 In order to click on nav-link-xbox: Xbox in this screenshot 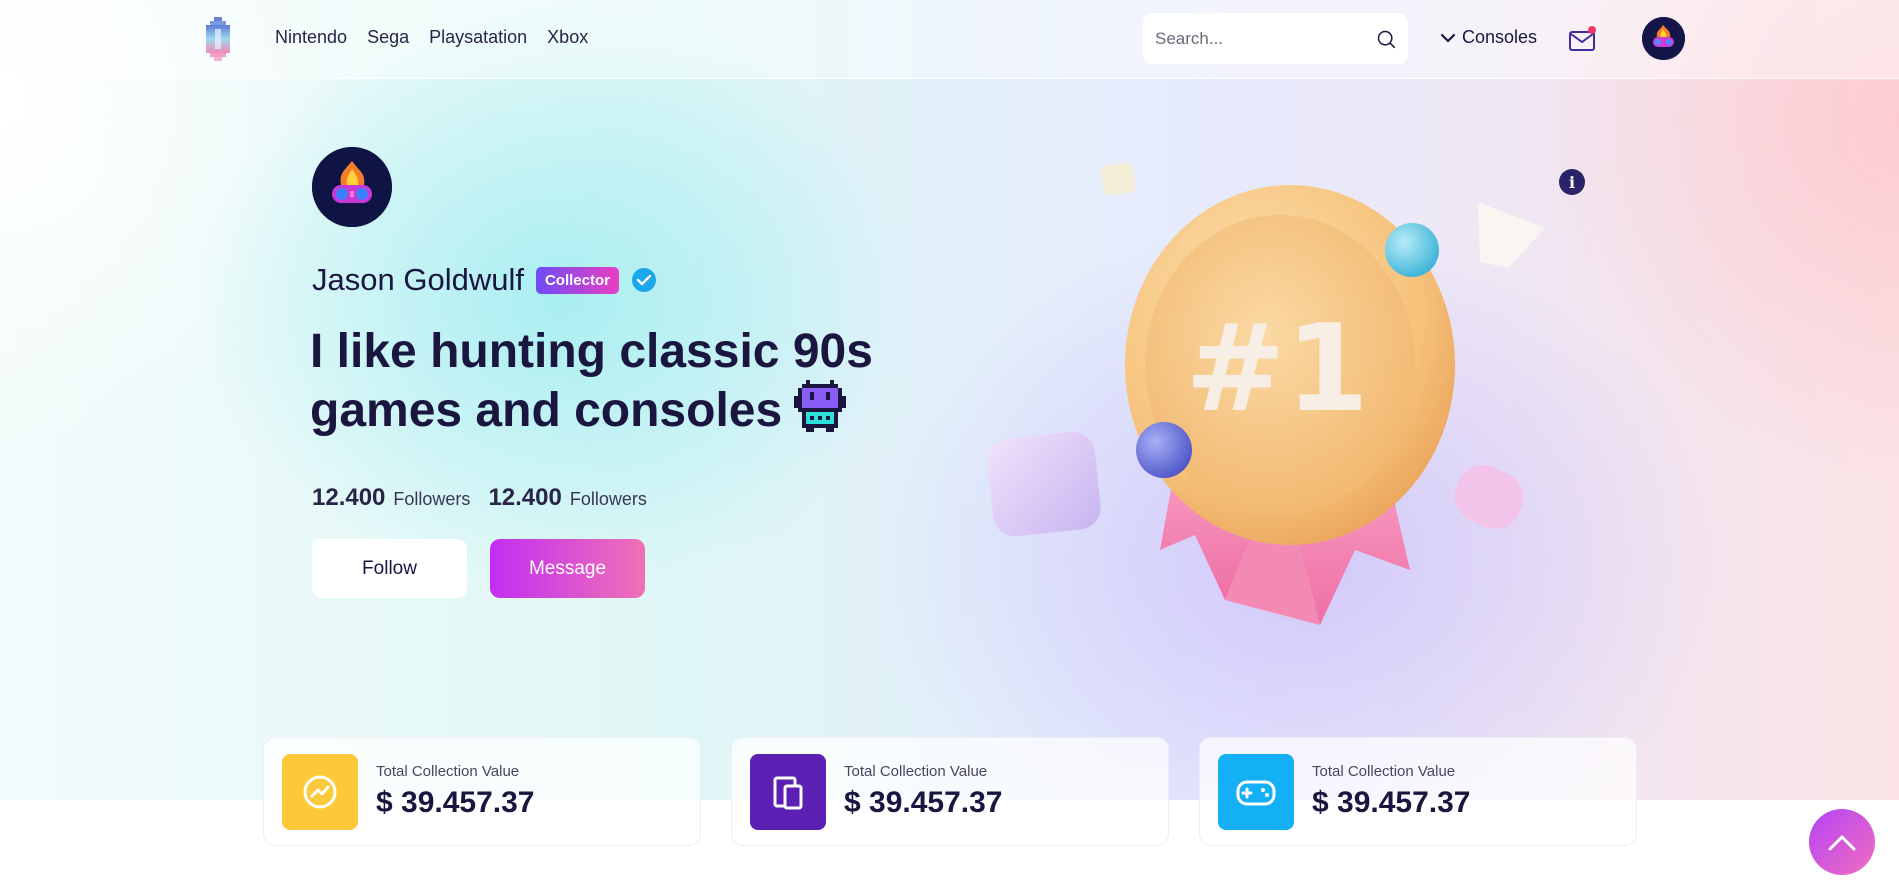, I will do `click(567, 37)`.